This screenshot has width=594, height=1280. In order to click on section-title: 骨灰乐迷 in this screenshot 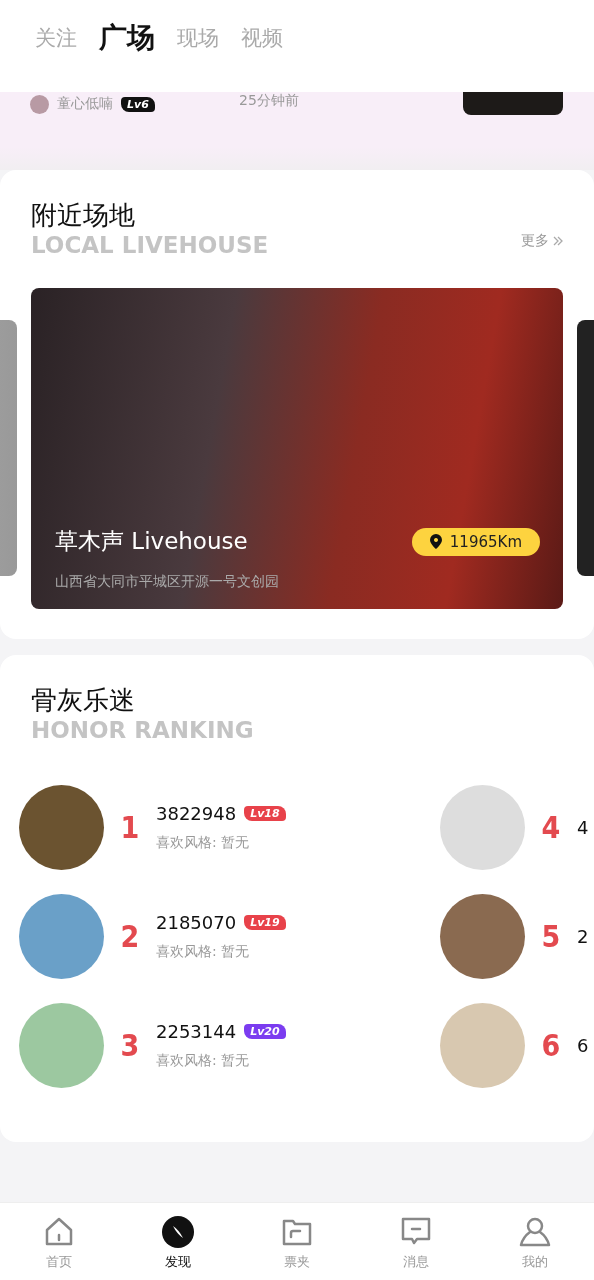, I will do `click(83, 700)`.